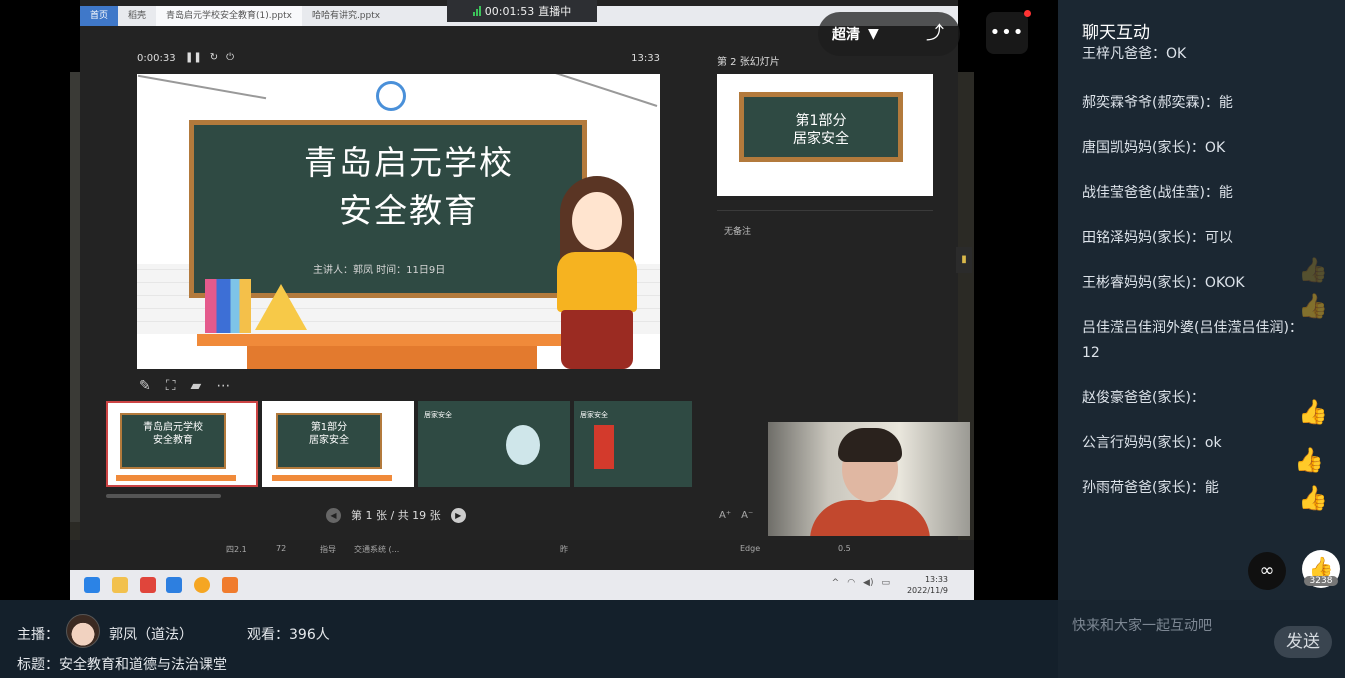 Image resolution: width=1345 pixels, height=678 pixels. Describe the element at coordinates (281, 307) in the screenshot. I see `ruler-icon` at that location.